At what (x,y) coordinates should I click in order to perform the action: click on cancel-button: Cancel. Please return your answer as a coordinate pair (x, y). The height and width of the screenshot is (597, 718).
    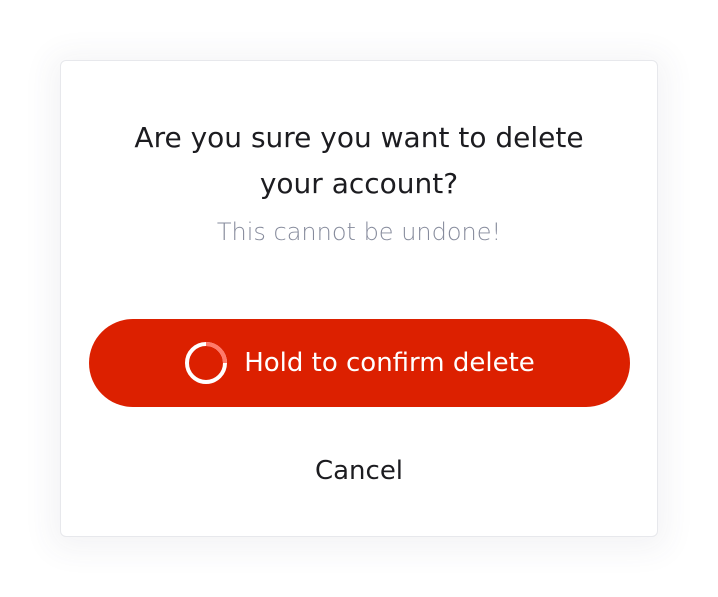
    Looking at the image, I should click on (359, 471).